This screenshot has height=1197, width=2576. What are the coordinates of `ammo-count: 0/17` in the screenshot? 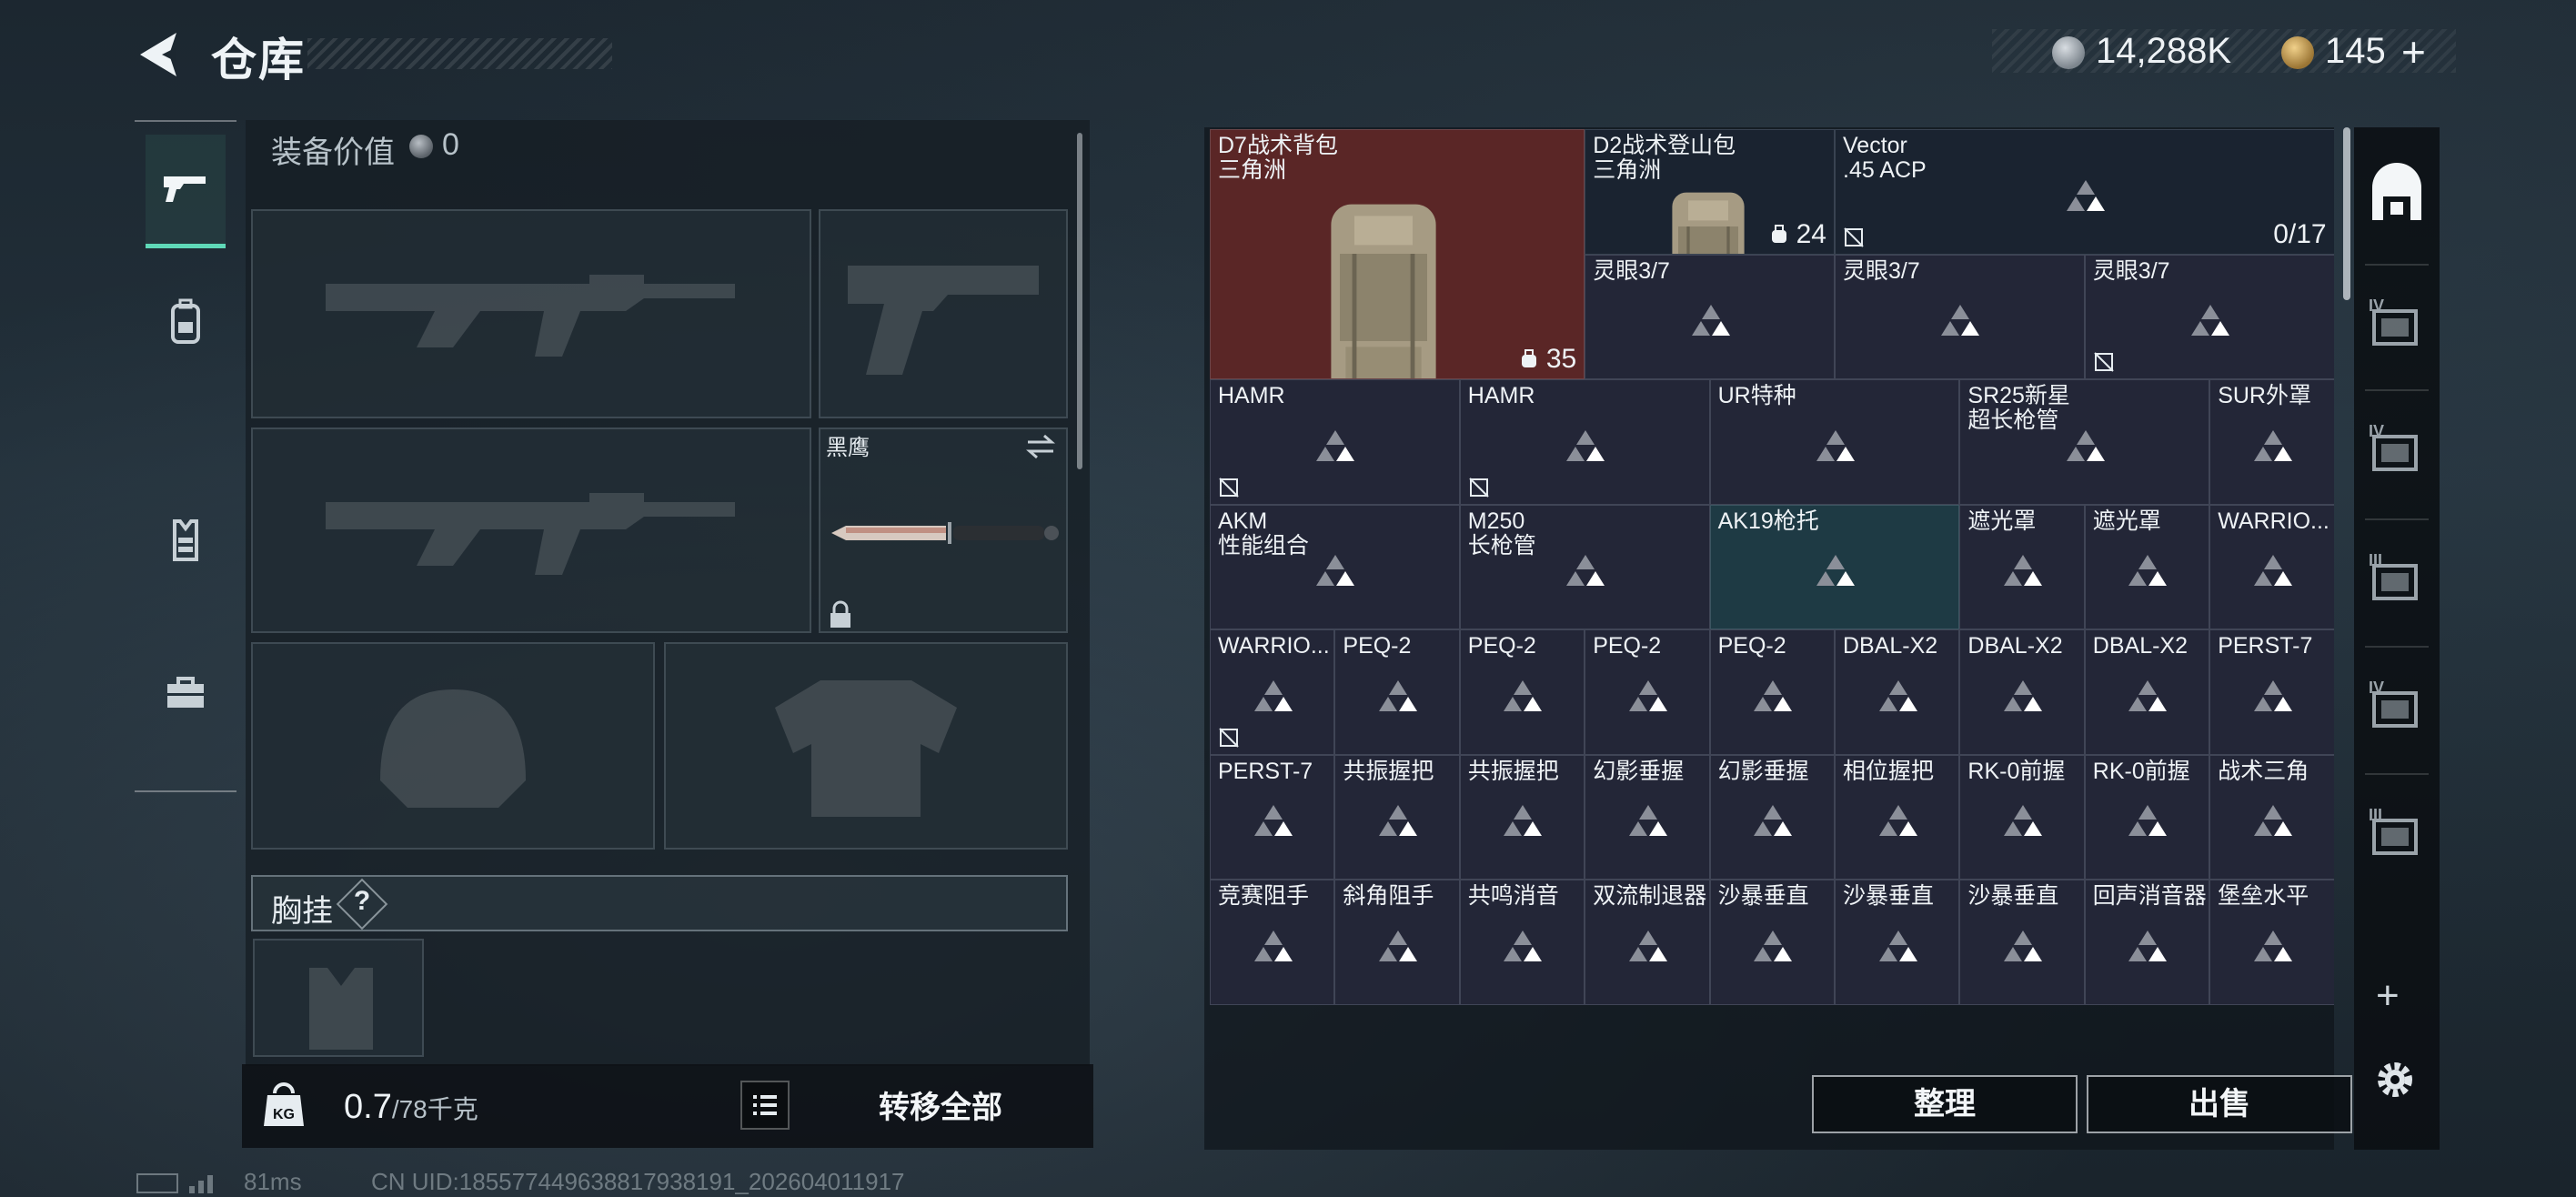 It's located at (2300, 233).